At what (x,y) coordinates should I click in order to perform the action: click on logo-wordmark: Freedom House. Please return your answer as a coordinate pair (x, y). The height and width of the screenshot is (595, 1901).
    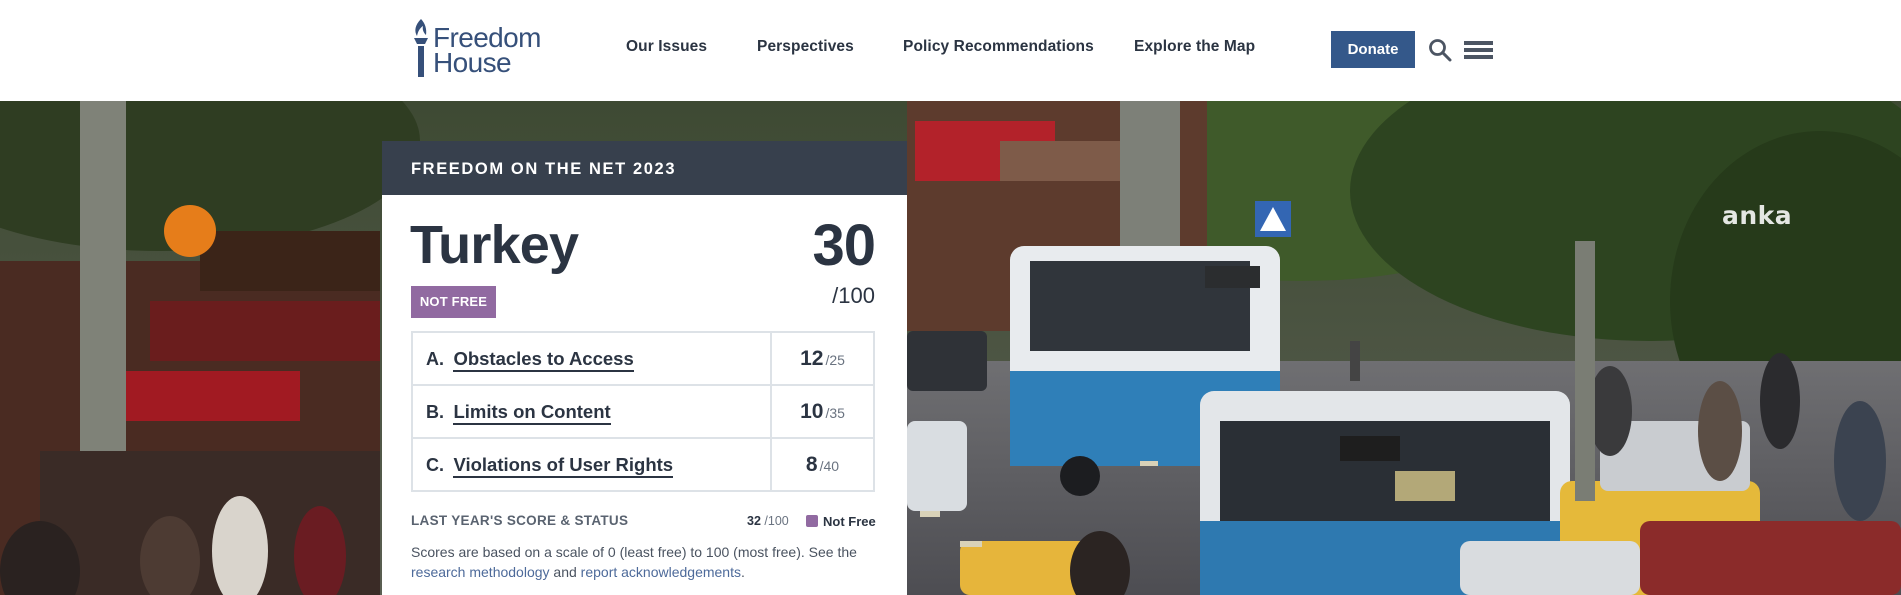
    Looking at the image, I should click on (487, 51).